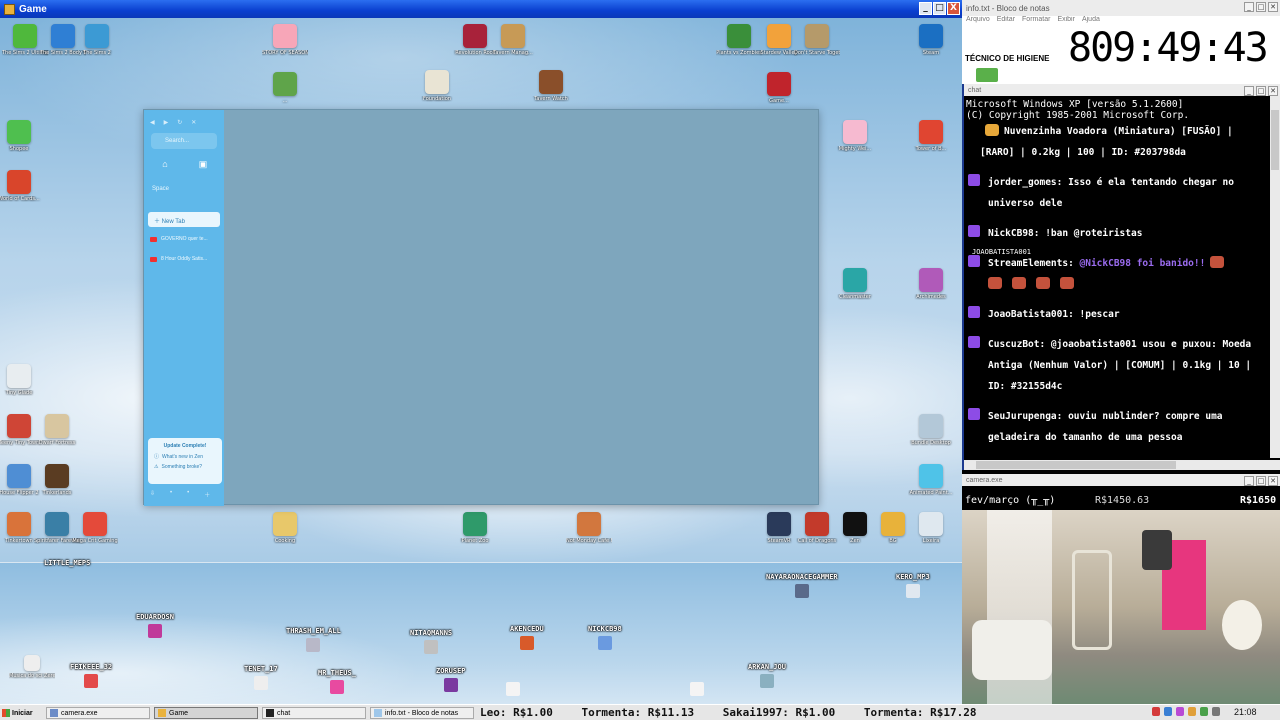  Describe the element at coordinates (57, 430) in the screenshot. I see `desktop-icon-factorio: Dwarf Fortress` at that location.